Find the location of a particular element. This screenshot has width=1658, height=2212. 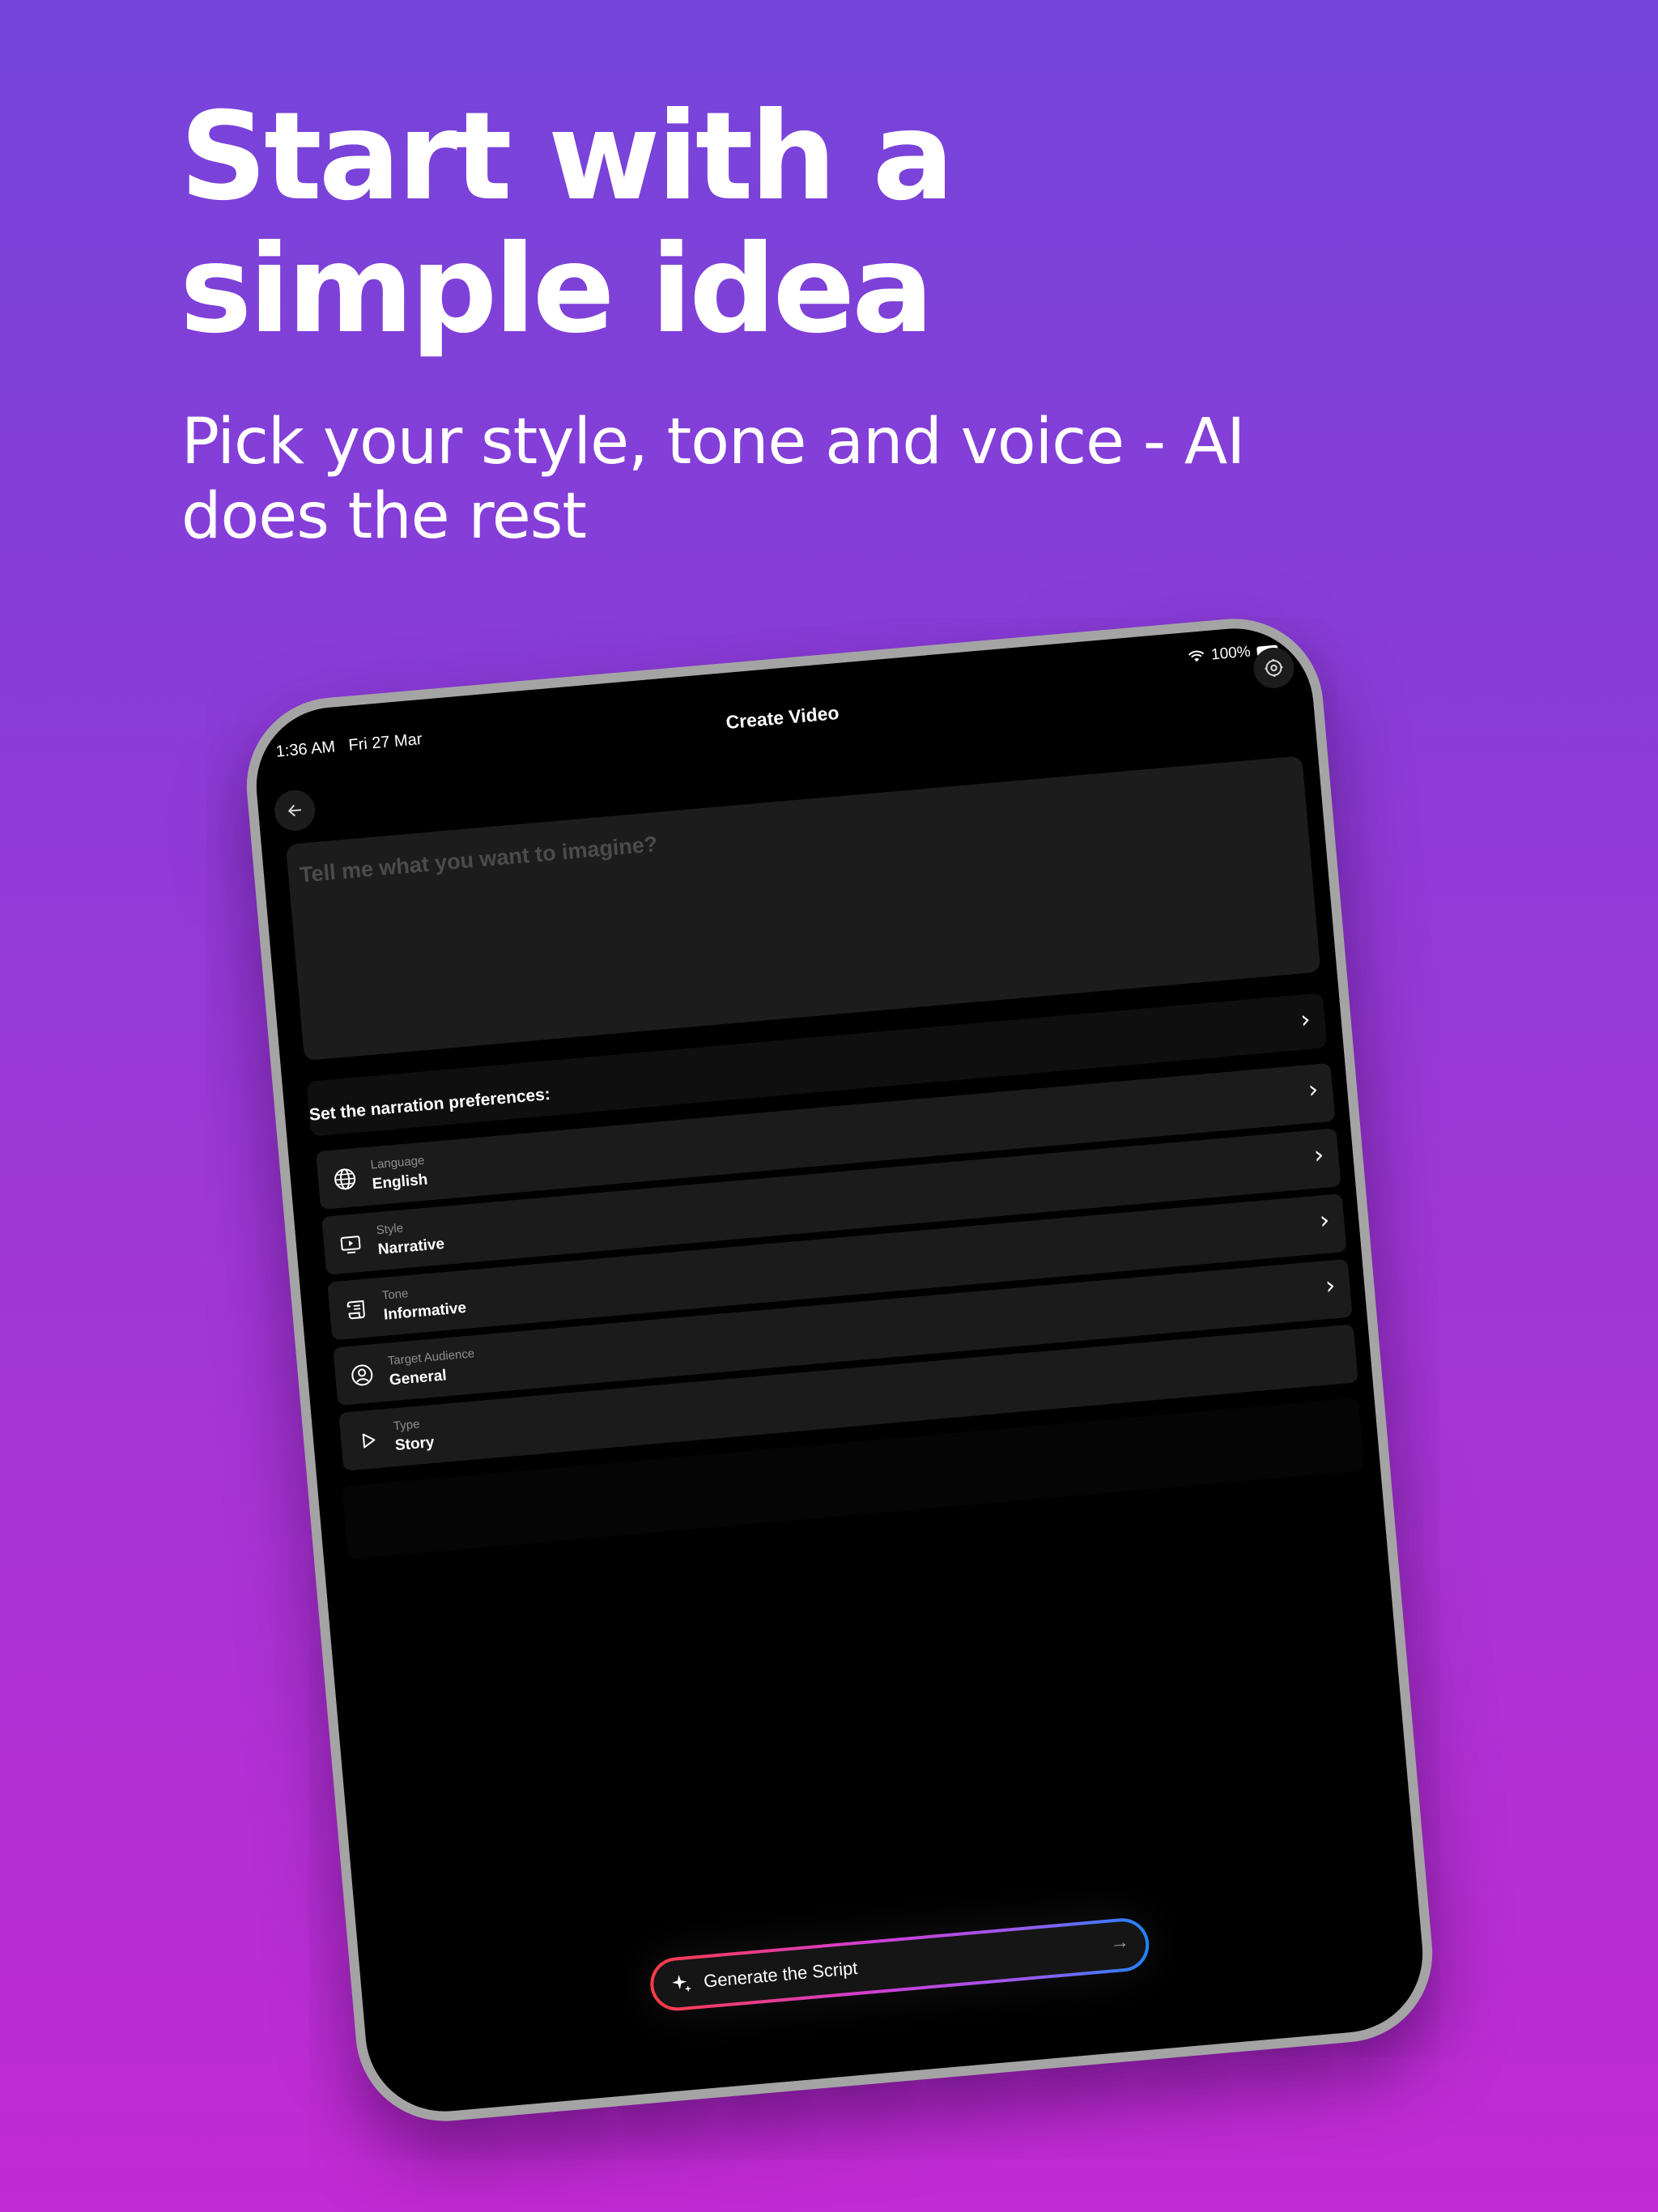

pref-language-label: Language is located at coordinates (397, 1162).